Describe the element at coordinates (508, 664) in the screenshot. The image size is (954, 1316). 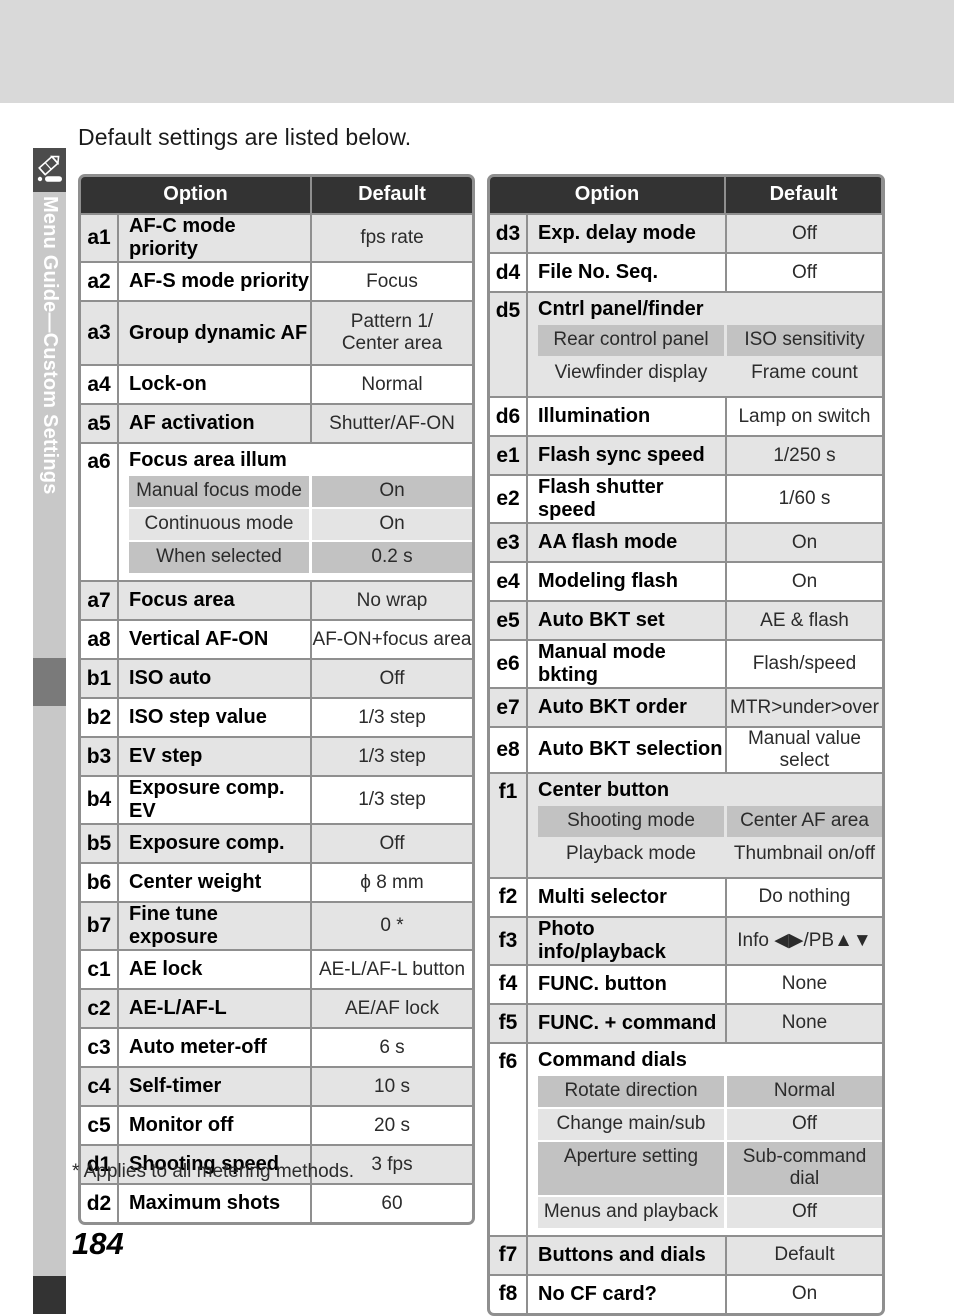
I see `setting-code: e6` at that location.